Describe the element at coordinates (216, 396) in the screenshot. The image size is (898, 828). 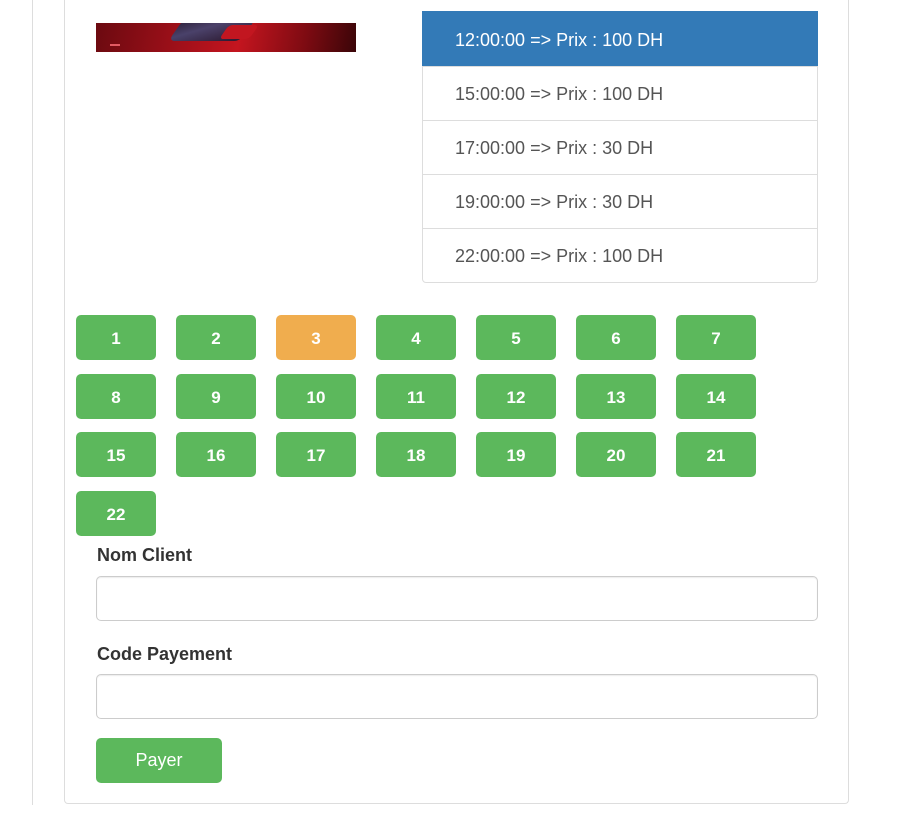
I see `seat-button: 9` at that location.